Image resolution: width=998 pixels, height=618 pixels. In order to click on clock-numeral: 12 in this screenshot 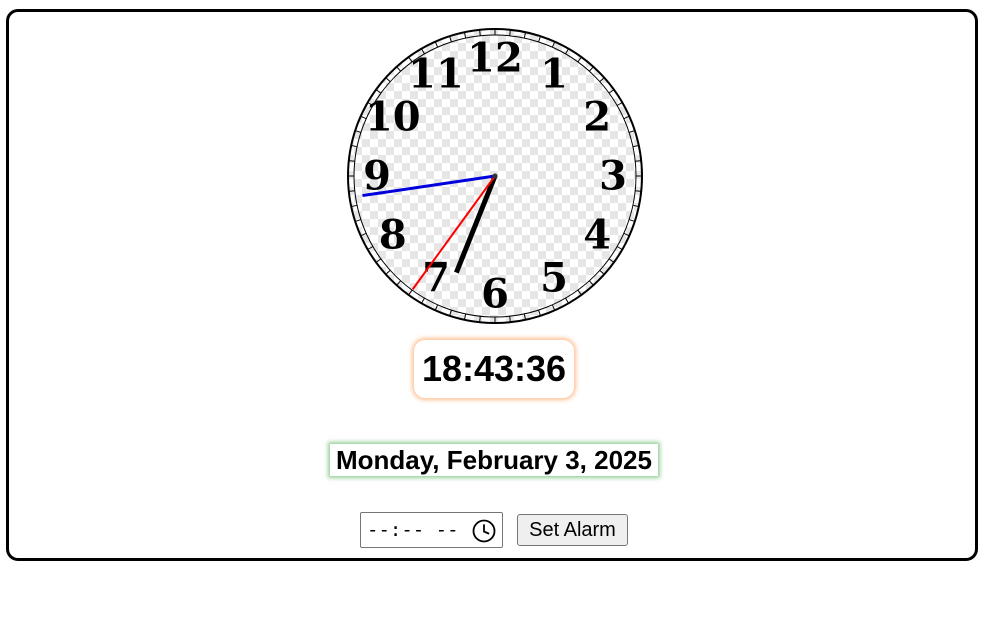, I will do `click(495, 58)`.